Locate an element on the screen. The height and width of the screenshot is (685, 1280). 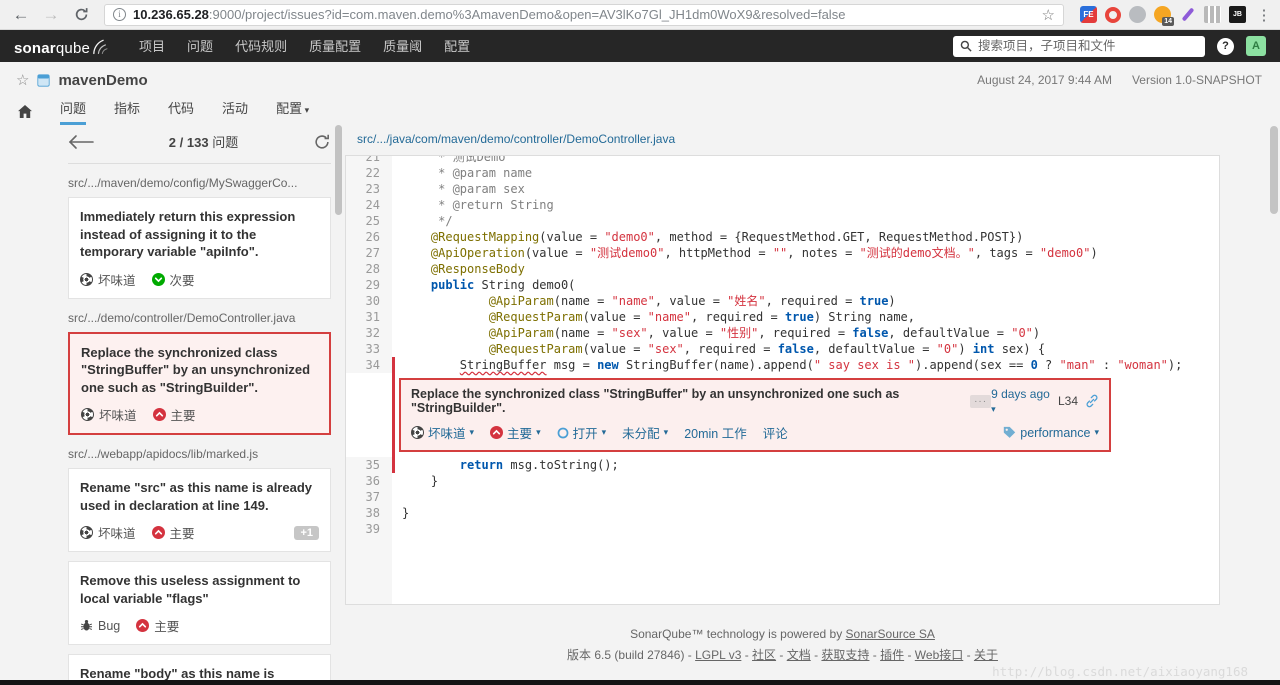
tab-label: 问题 is located at coordinates (73, 108).